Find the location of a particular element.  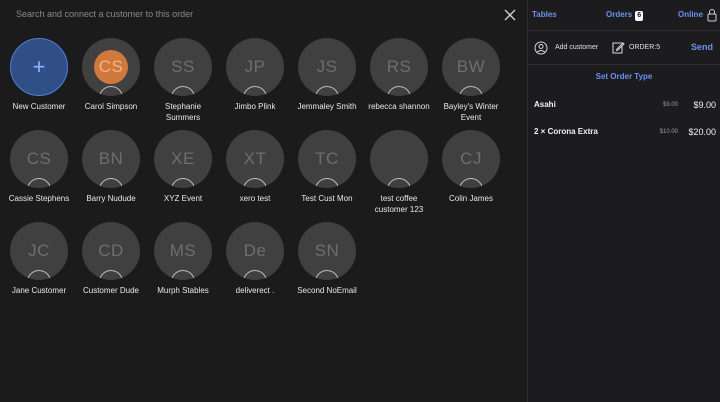

customer-initials: JC is located at coordinates (39, 250).